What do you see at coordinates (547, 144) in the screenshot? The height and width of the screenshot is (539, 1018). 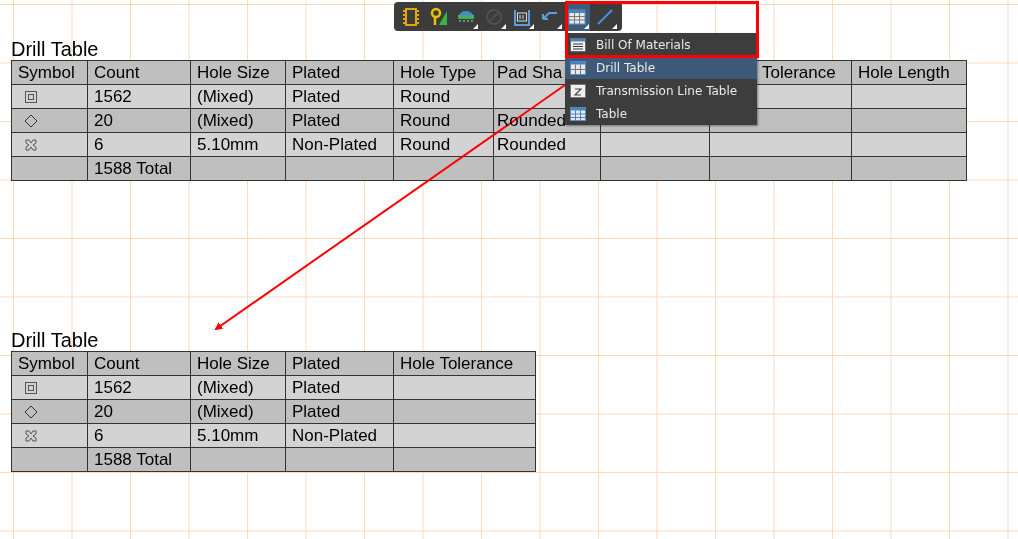 I see `table-cell: Rounded` at bounding box center [547, 144].